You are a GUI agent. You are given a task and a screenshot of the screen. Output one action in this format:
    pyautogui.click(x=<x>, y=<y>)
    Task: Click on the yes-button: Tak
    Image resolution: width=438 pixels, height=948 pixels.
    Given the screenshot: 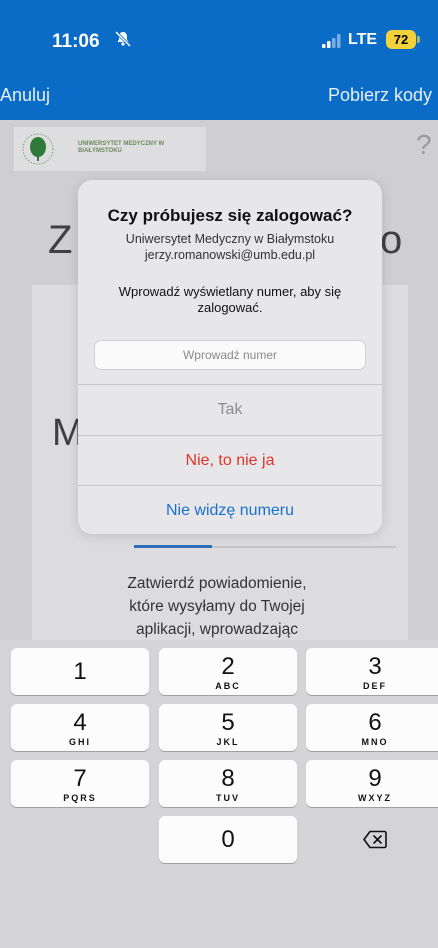 What is the action you would take?
    pyautogui.click(x=230, y=410)
    